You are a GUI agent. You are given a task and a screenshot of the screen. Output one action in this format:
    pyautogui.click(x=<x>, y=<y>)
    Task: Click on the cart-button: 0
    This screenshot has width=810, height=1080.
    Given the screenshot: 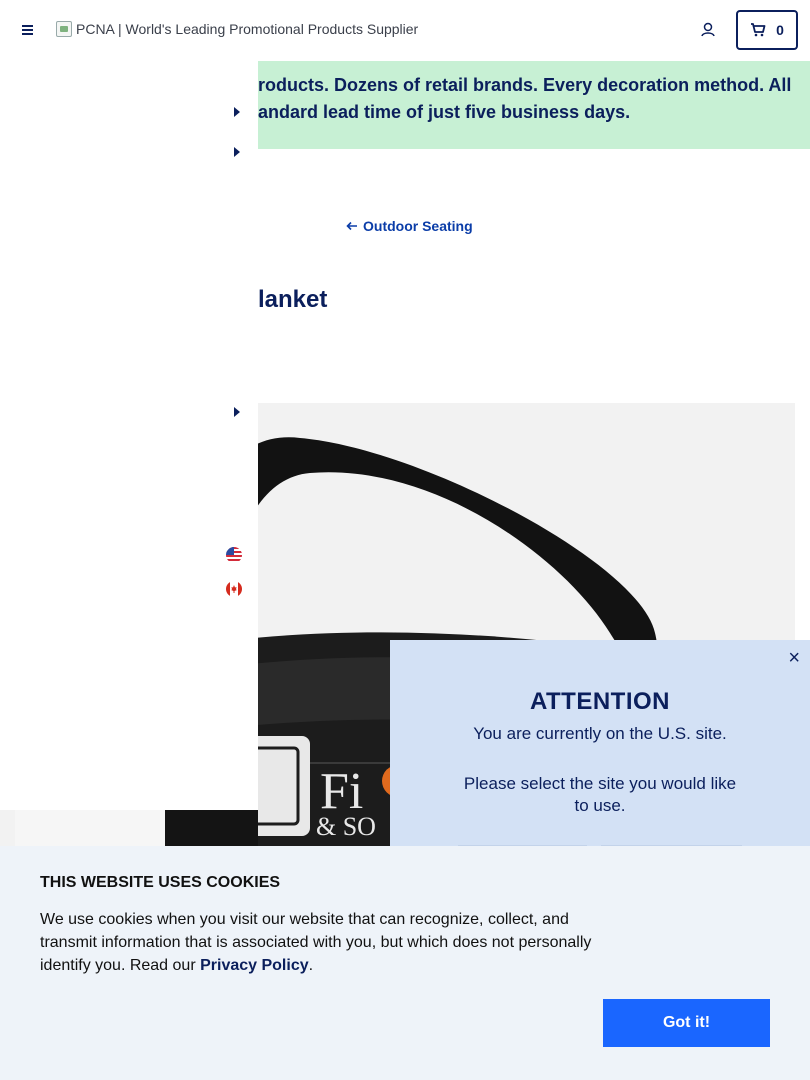 What is the action you would take?
    pyautogui.click(x=767, y=30)
    